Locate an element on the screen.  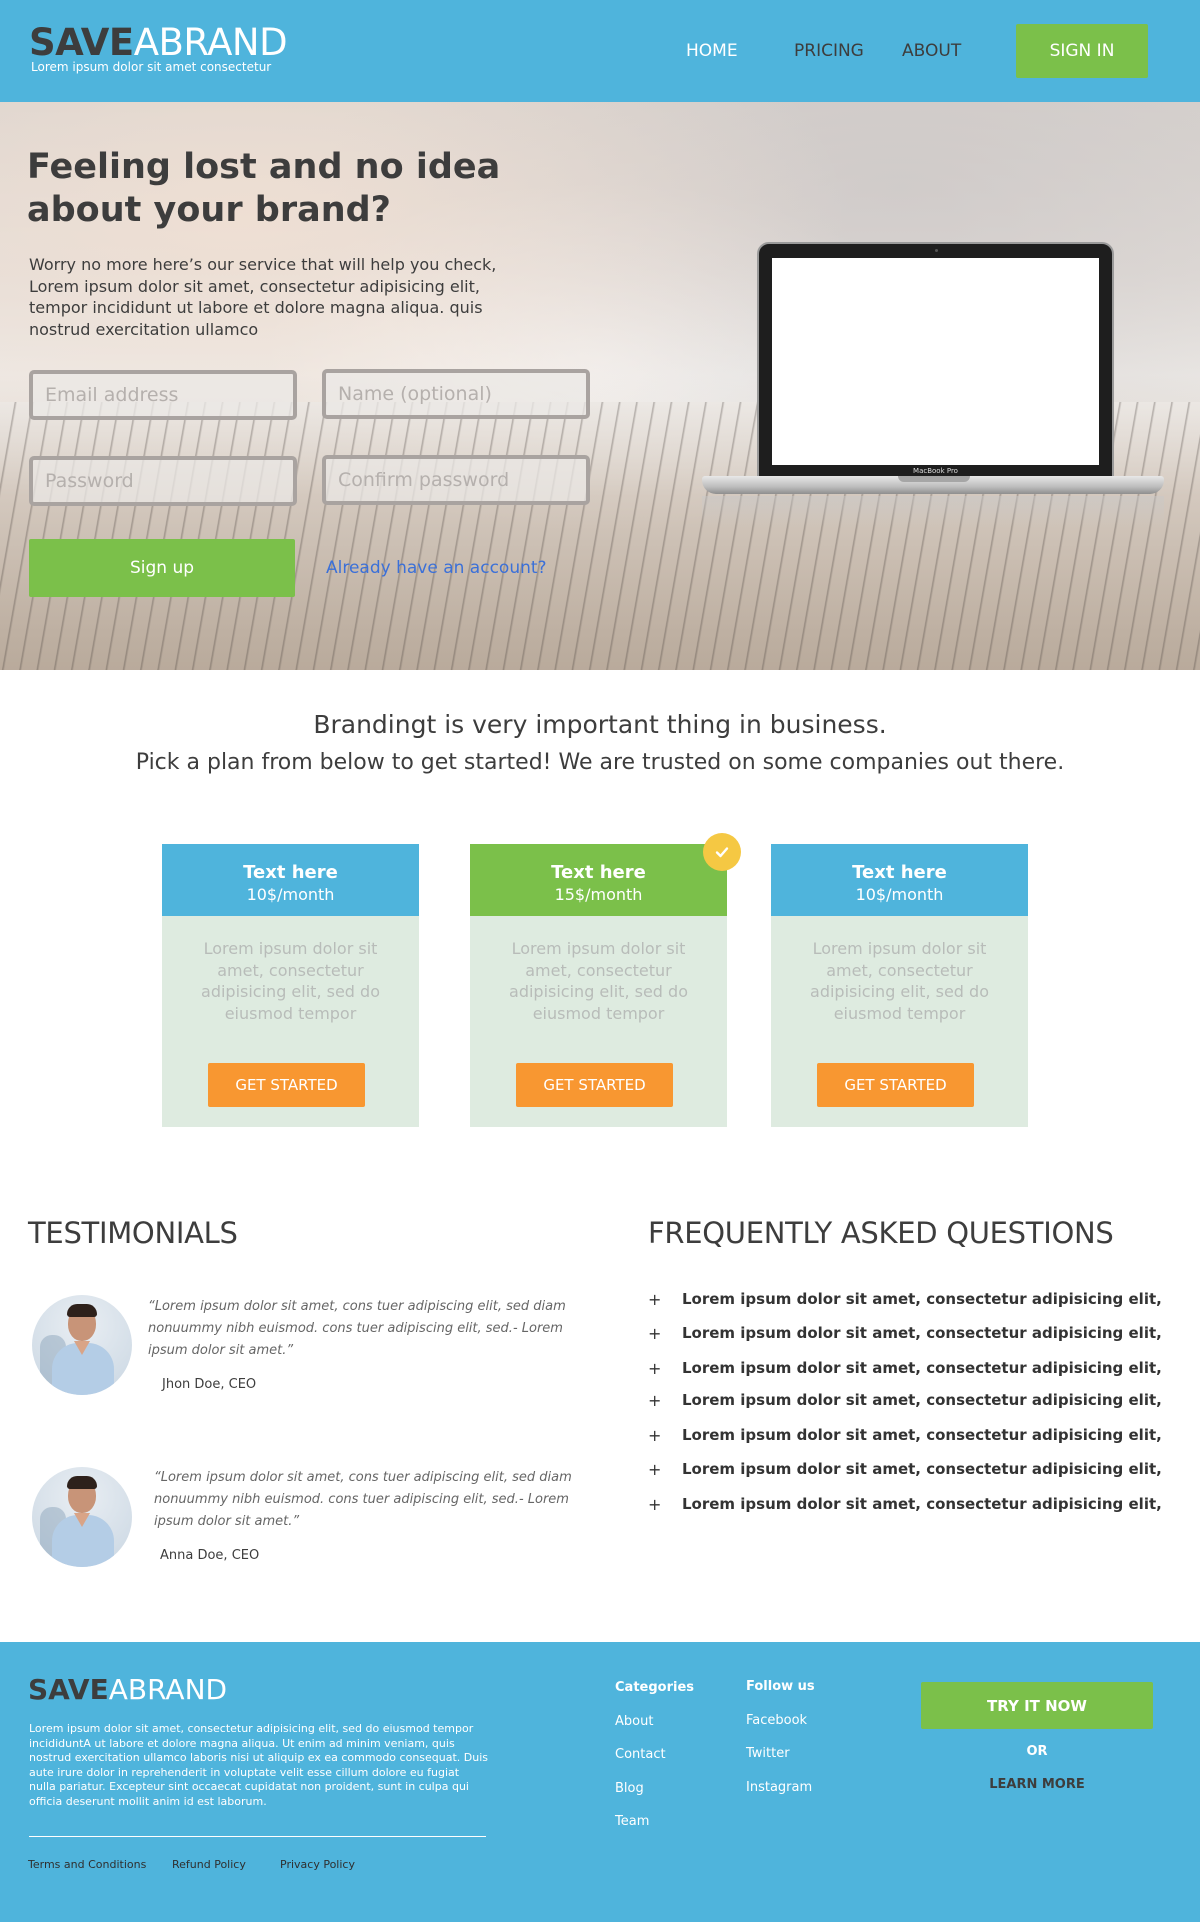
footer-link-blog: Blog is located at coordinates (629, 1788).